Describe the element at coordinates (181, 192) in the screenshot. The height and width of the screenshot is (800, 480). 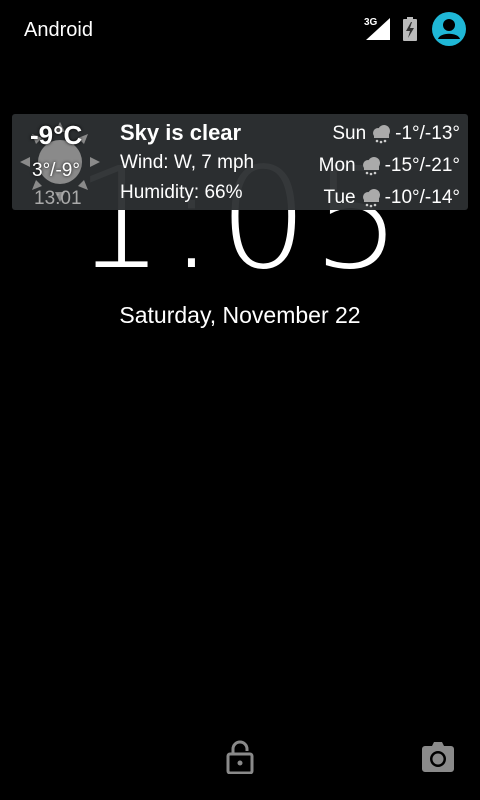
I see `humidity-info: Humidity: 66%` at that location.